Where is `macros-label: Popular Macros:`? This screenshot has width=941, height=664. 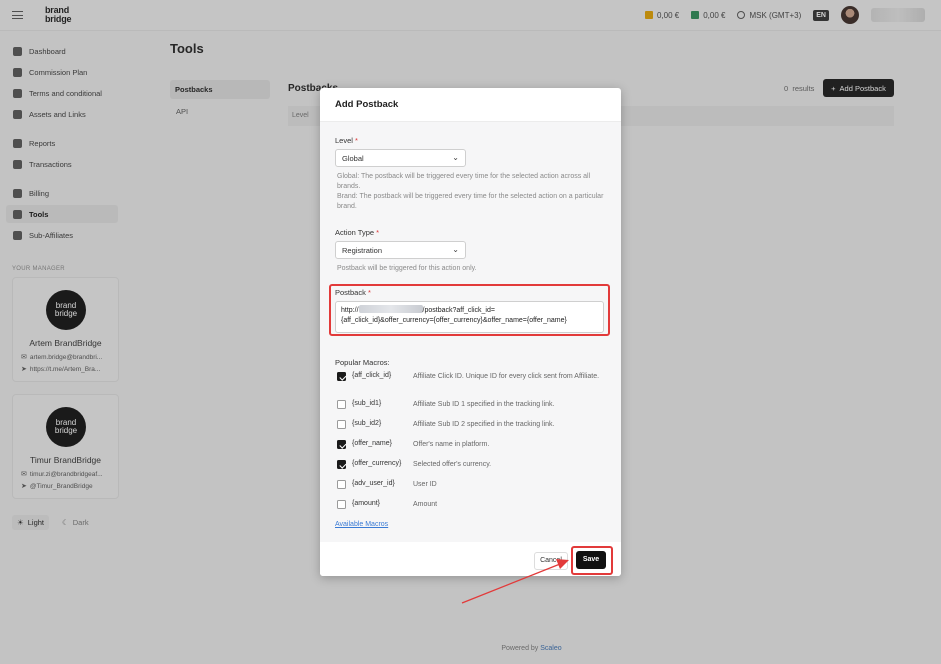 macros-label: Popular Macros: is located at coordinates (362, 362).